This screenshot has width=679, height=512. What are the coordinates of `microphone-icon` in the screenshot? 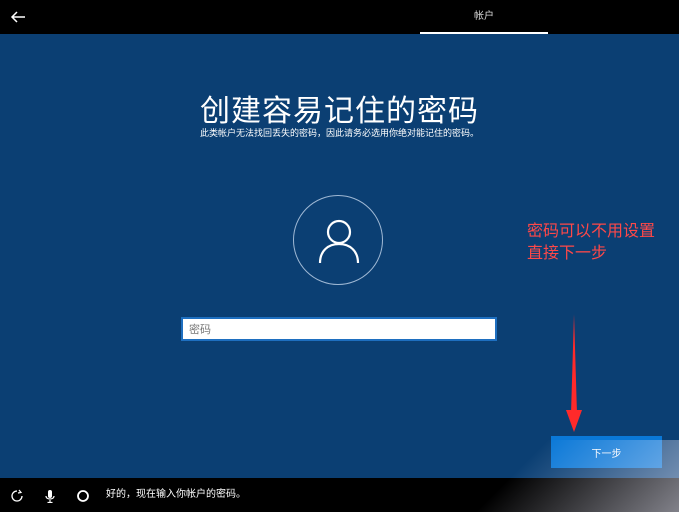 It's located at (50, 497).